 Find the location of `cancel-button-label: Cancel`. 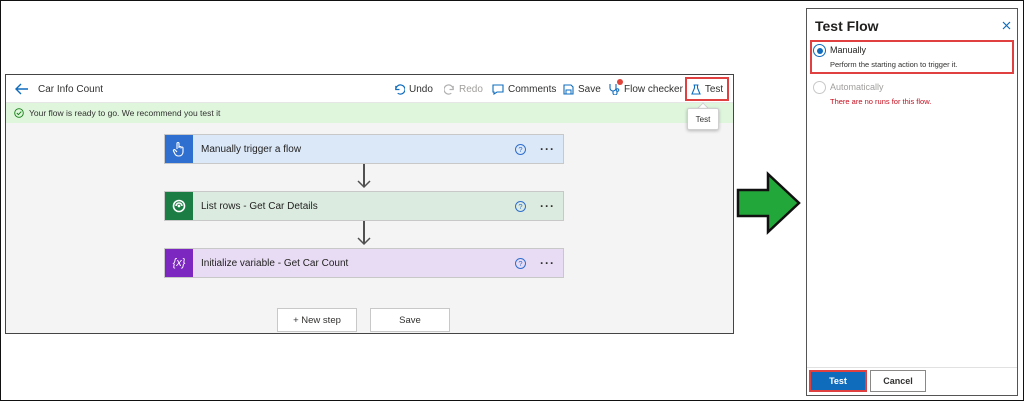

cancel-button-label: Cancel is located at coordinates (898, 381).